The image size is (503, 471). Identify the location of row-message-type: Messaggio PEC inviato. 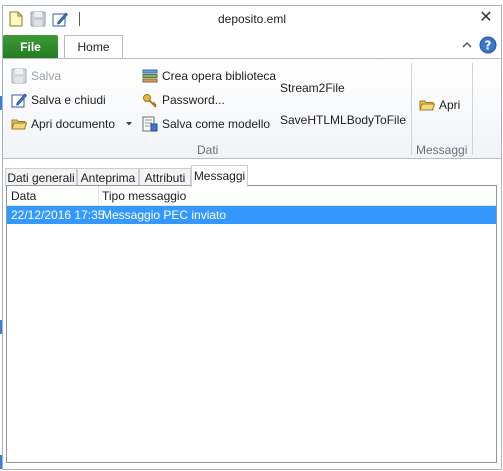
(164, 215).